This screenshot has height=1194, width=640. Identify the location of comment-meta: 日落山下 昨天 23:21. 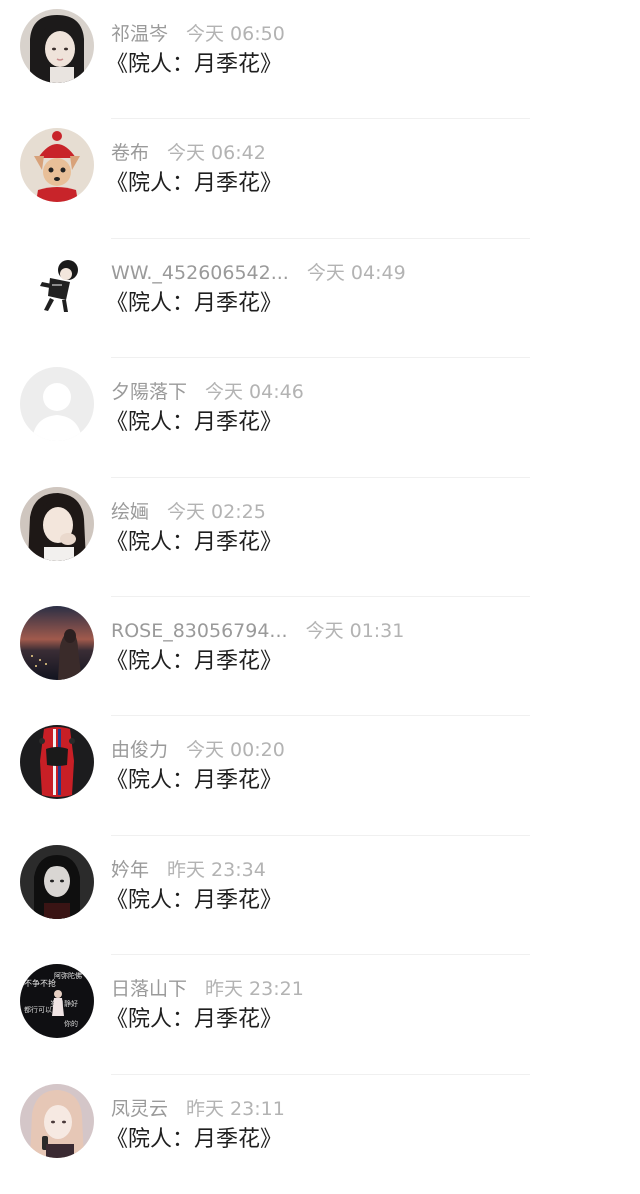
(207, 987).